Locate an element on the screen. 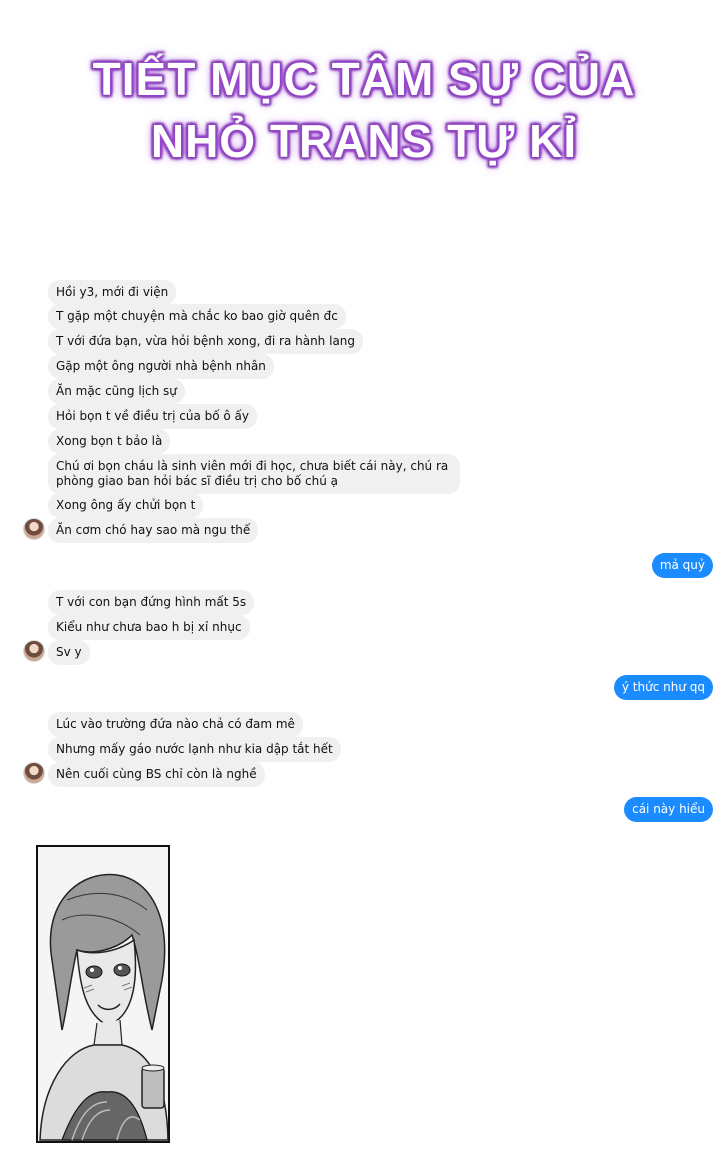 This screenshot has width=728, height=1160. message-bubble: Nên cuối cùng BS chỉ còn là nghề is located at coordinates (156, 774).